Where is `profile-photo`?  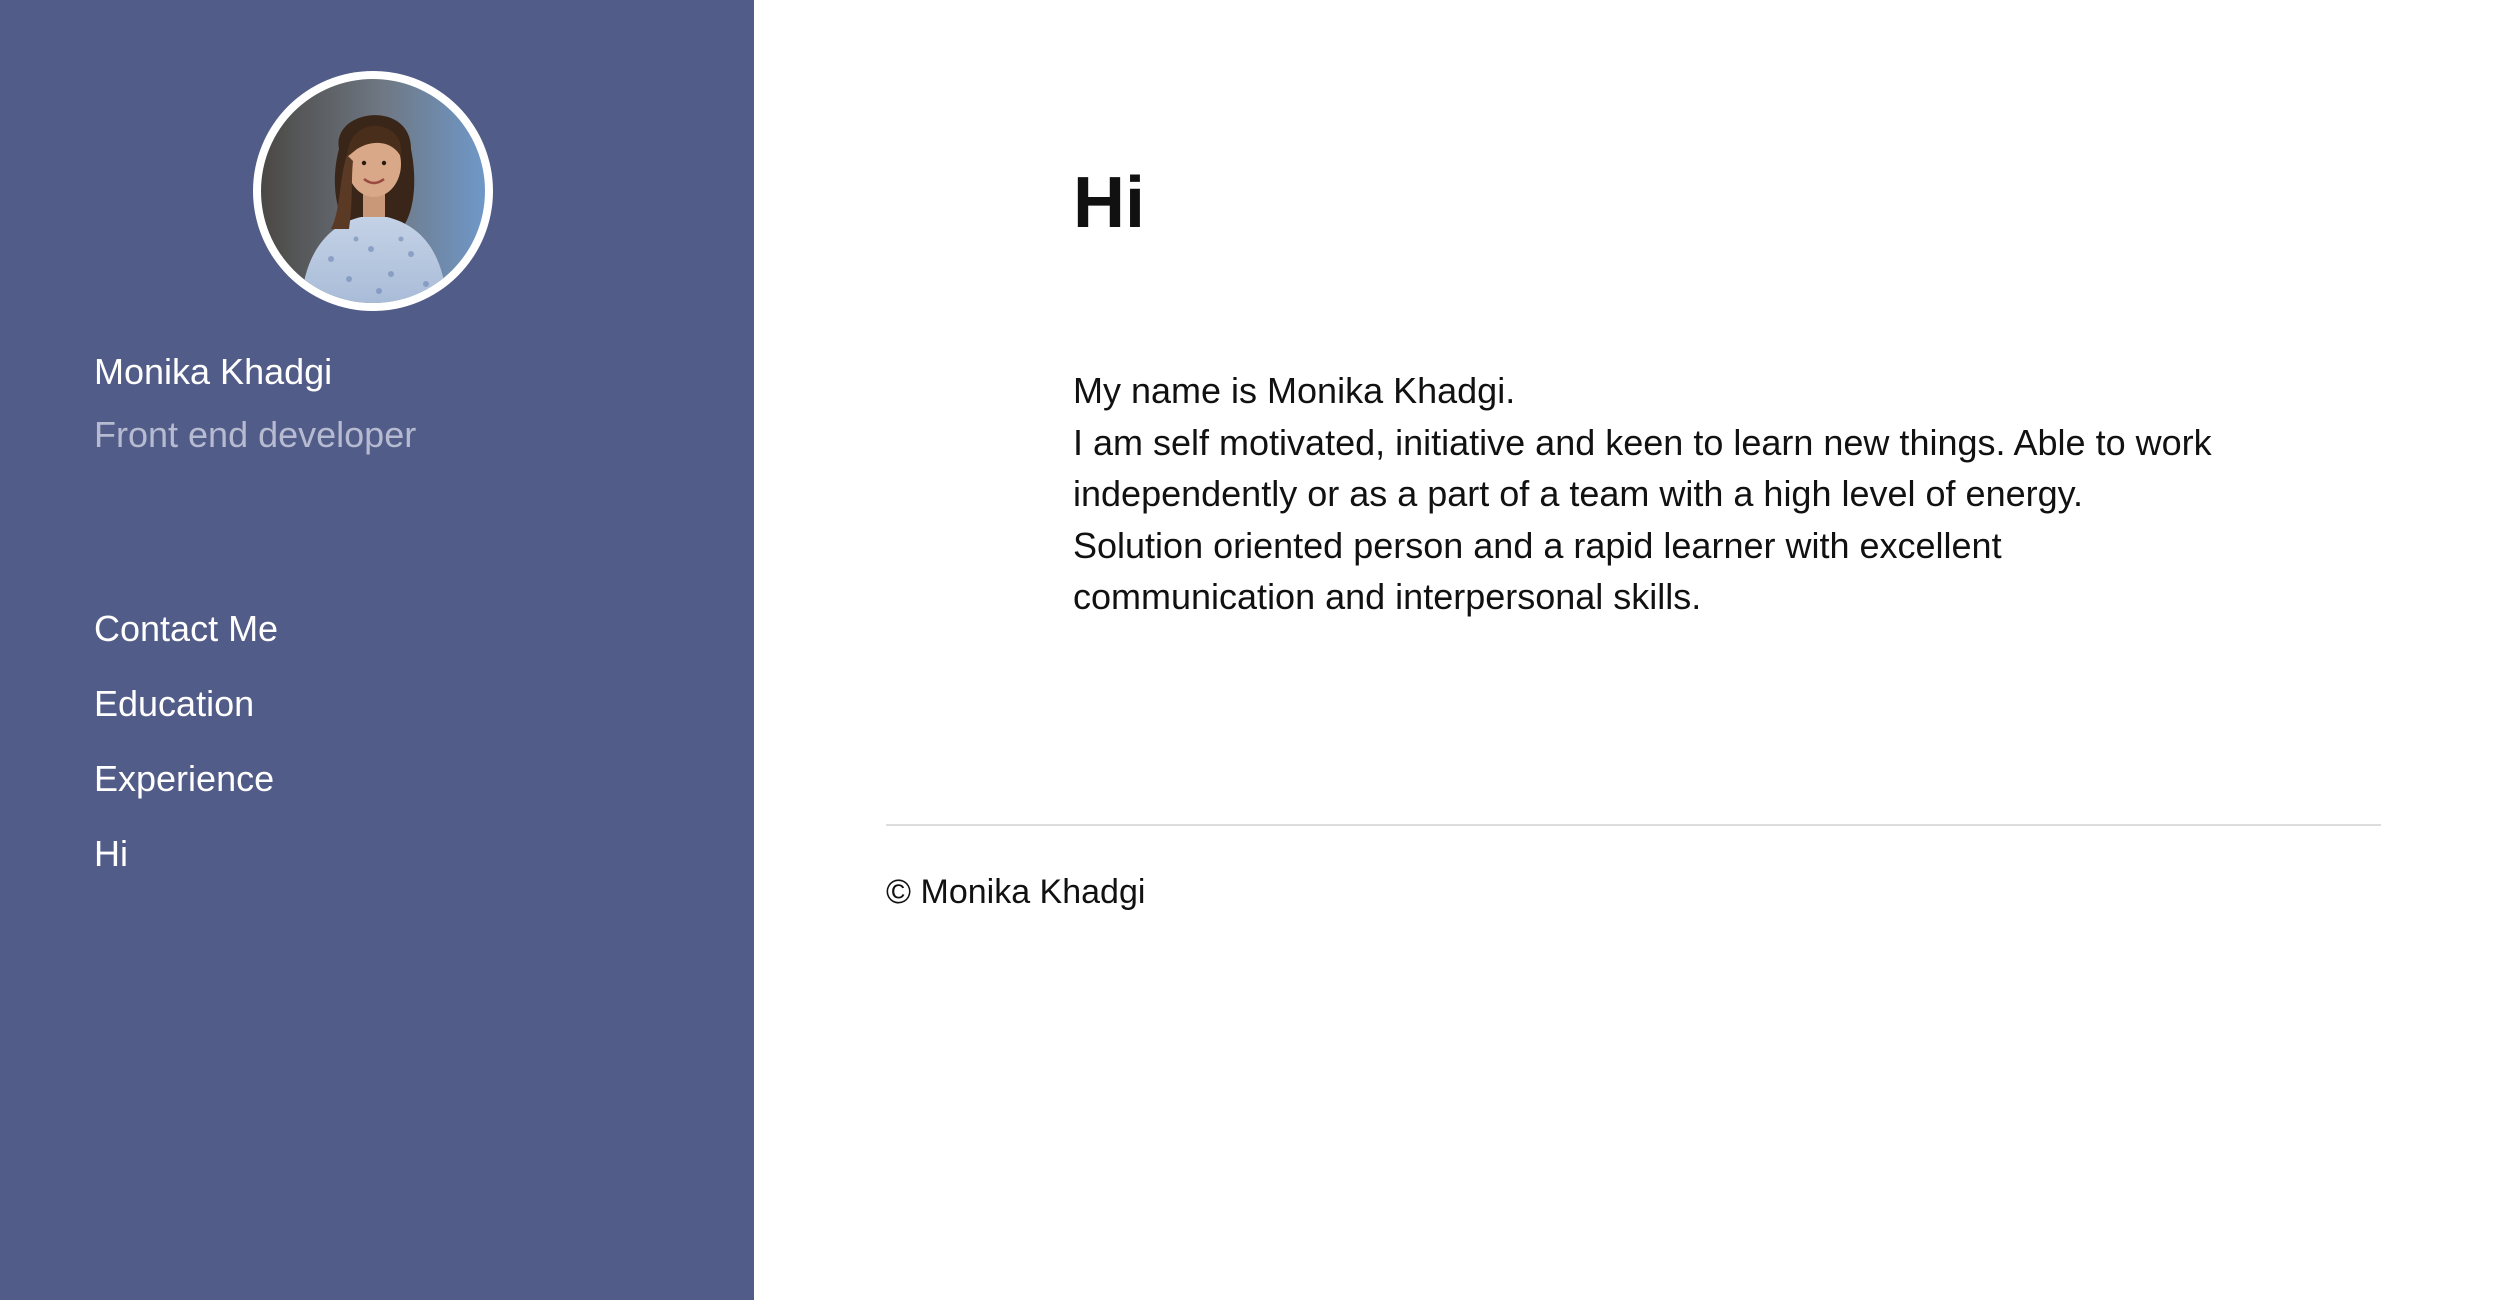 profile-photo is located at coordinates (373, 191).